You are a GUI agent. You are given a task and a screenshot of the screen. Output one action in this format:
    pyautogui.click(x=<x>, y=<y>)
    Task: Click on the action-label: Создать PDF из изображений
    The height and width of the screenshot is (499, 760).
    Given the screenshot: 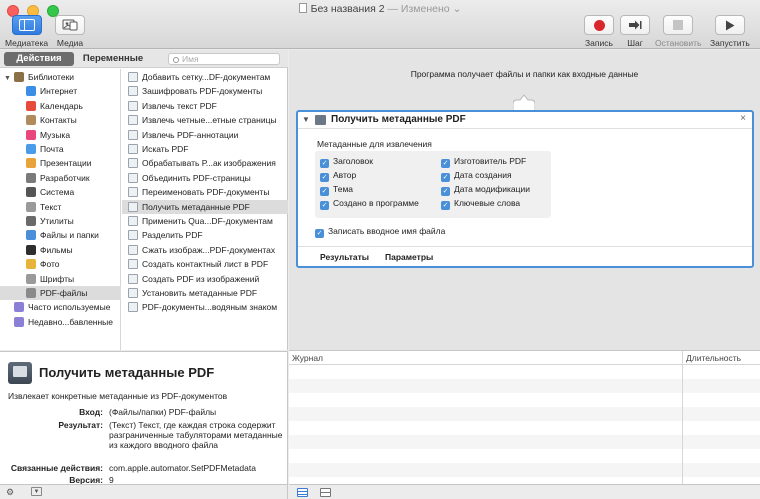 What is the action you would take?
    pyautogui.click(x=201, y=278)
    